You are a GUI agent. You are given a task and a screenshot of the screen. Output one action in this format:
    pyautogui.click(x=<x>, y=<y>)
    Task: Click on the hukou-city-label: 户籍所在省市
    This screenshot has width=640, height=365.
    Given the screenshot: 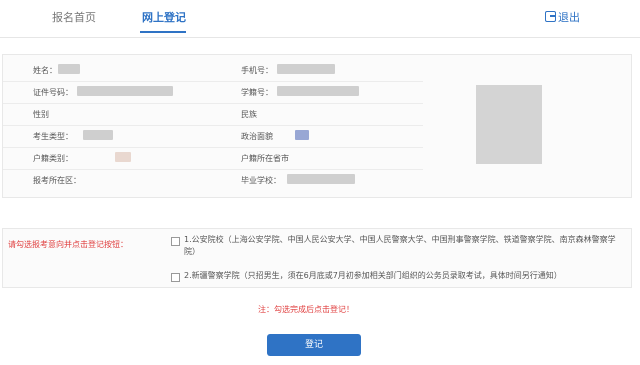 What is the action you would take?
    pyautogui.click(x=265, y=158)
    